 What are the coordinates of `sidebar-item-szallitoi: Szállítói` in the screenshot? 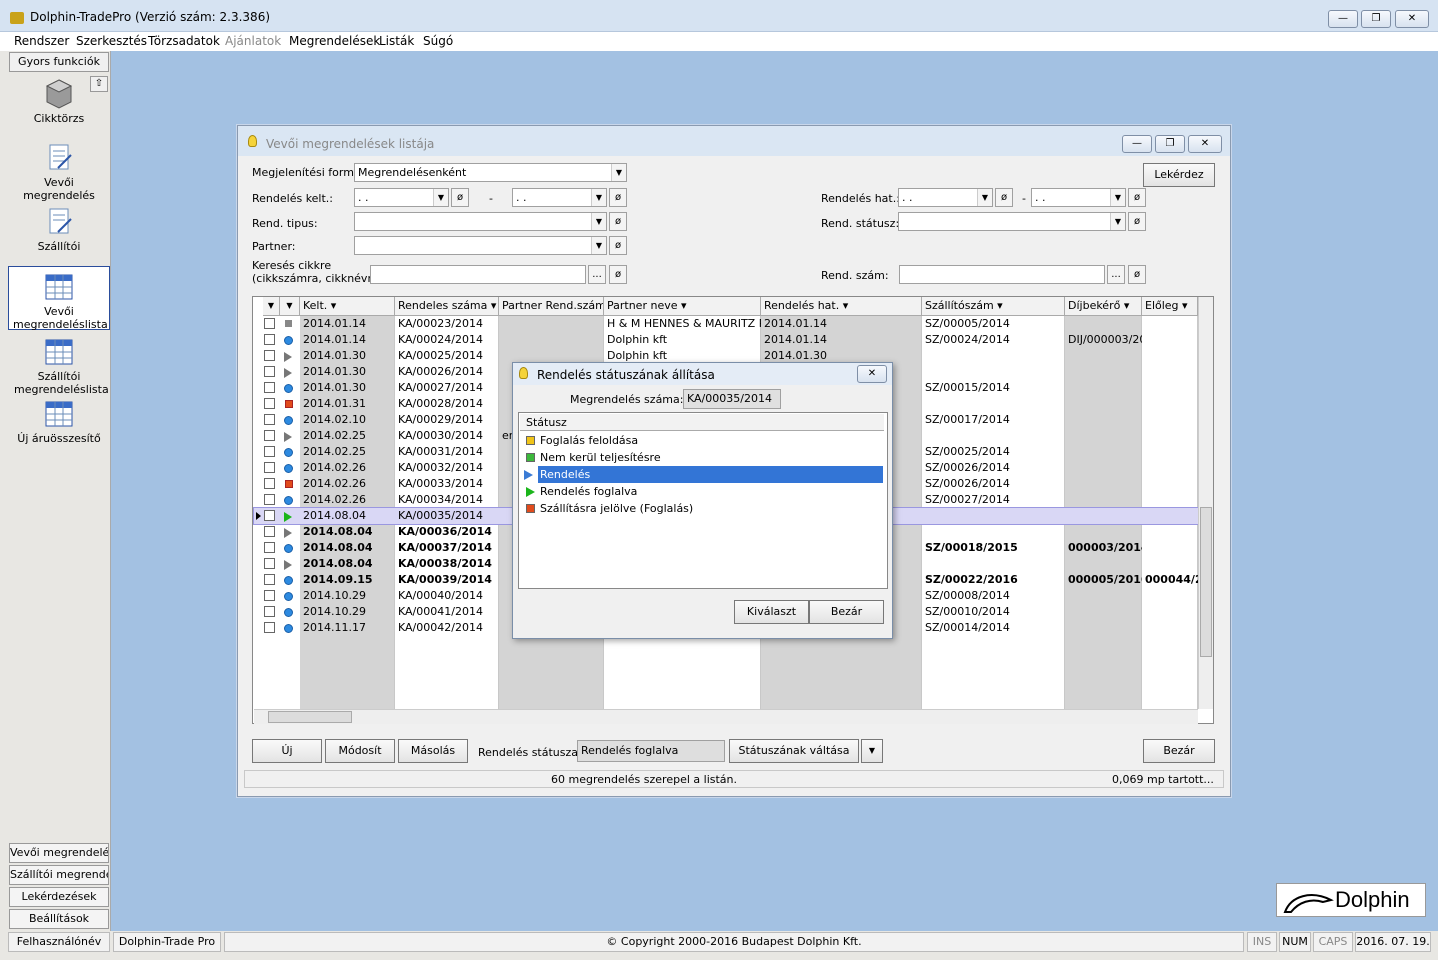 It's located at (59, 229).